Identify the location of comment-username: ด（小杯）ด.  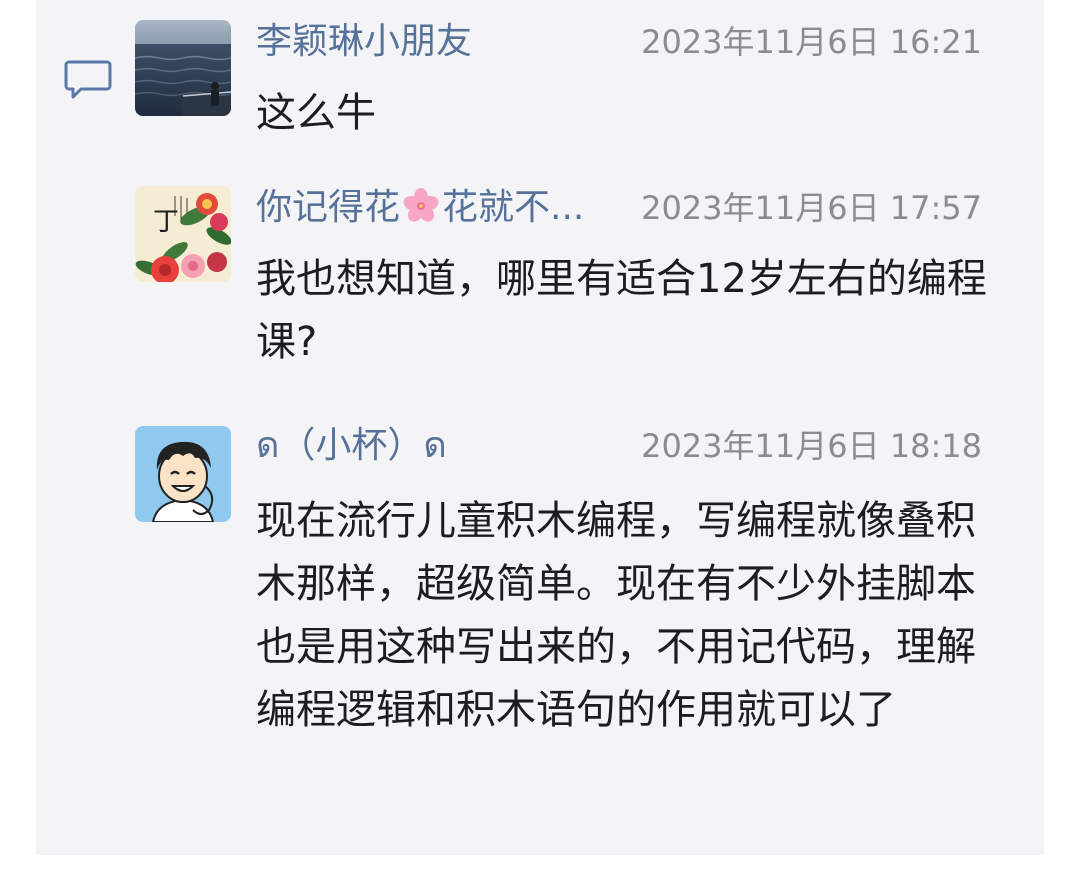
(351, 446).